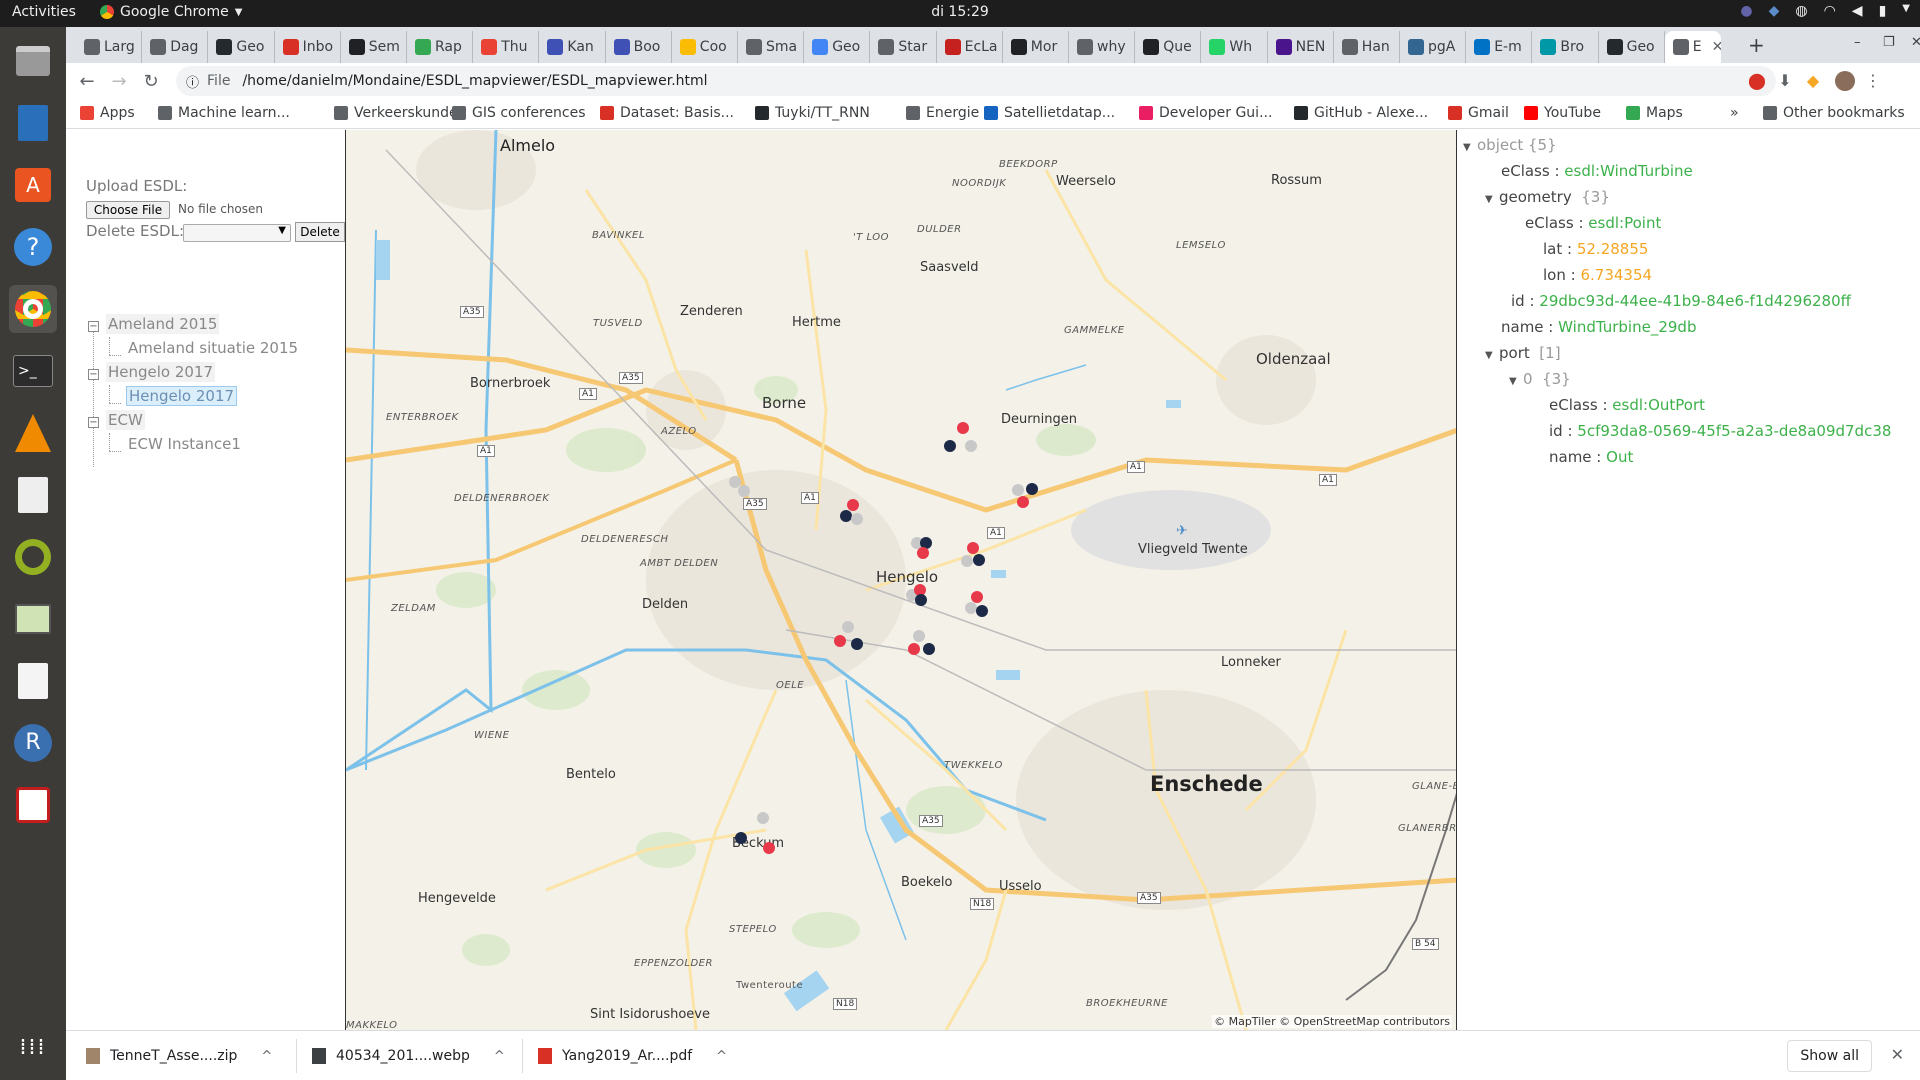 Image resolution: width=1920 pixels, height=1080 pixels. I want to click on vlc-icon, so click(33, 433).